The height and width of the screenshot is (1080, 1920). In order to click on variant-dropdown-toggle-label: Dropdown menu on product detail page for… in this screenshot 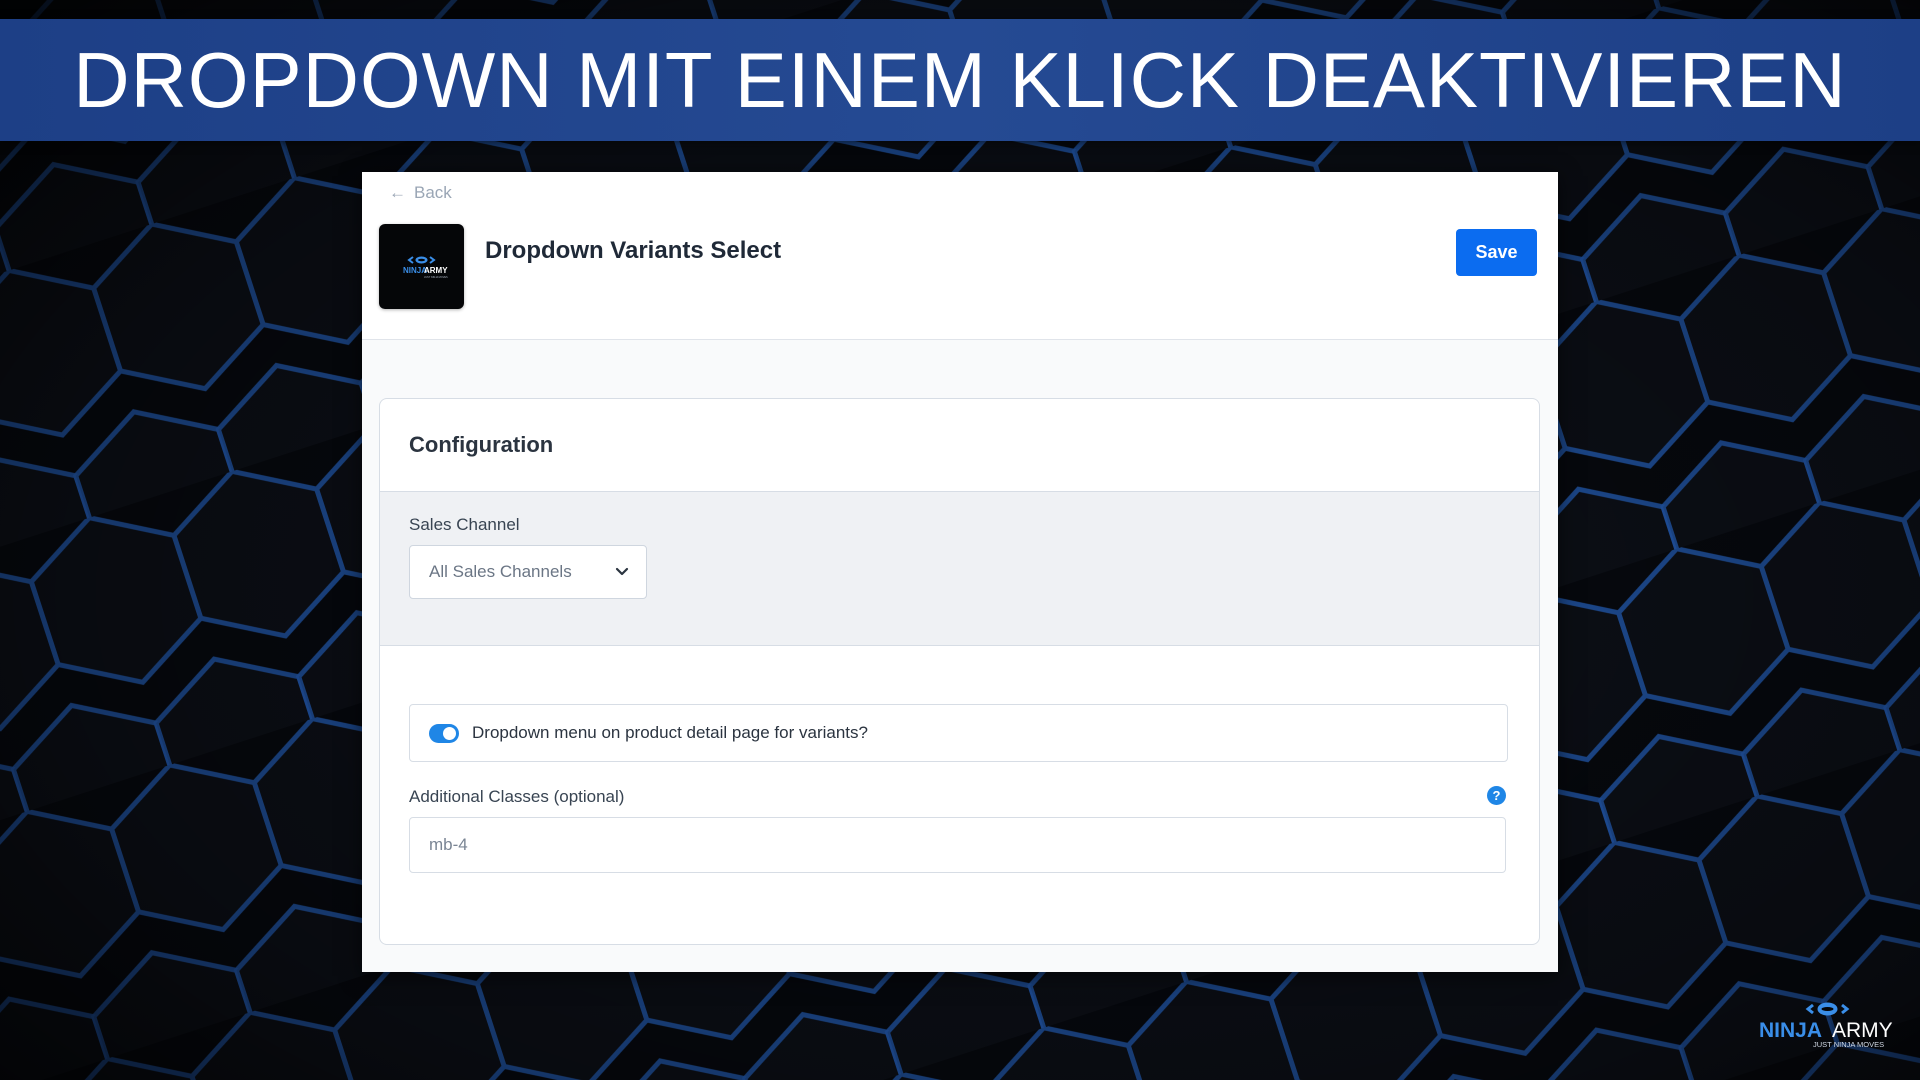, I will do `click(670, 732)`.